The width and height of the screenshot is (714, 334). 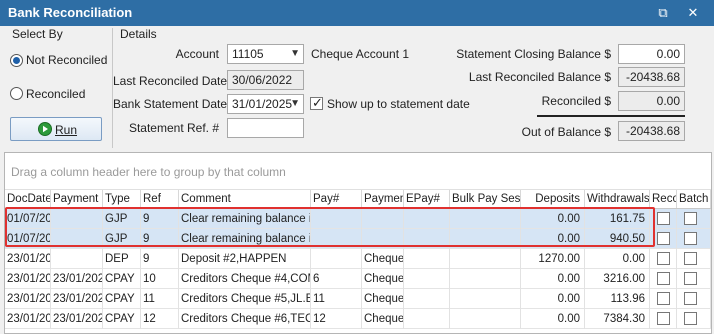 What do you see at coordinates (663, 199) in the screenshot?
I see `column-header-reco: Reco` at bounding box center [663, 199].